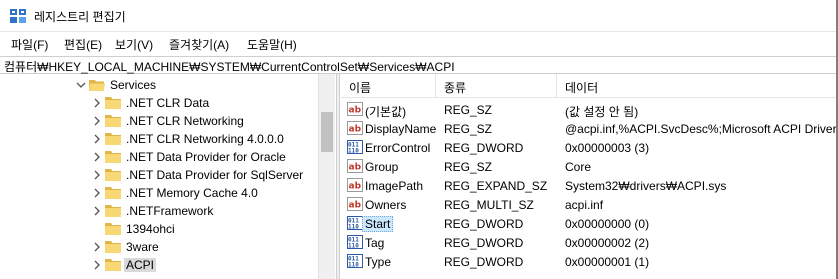 The image size is (838, 279). Describe the element at coordinates (185, 121) in the screenshot. I see `tree-item-label: .NET CLR Networking` at that location.